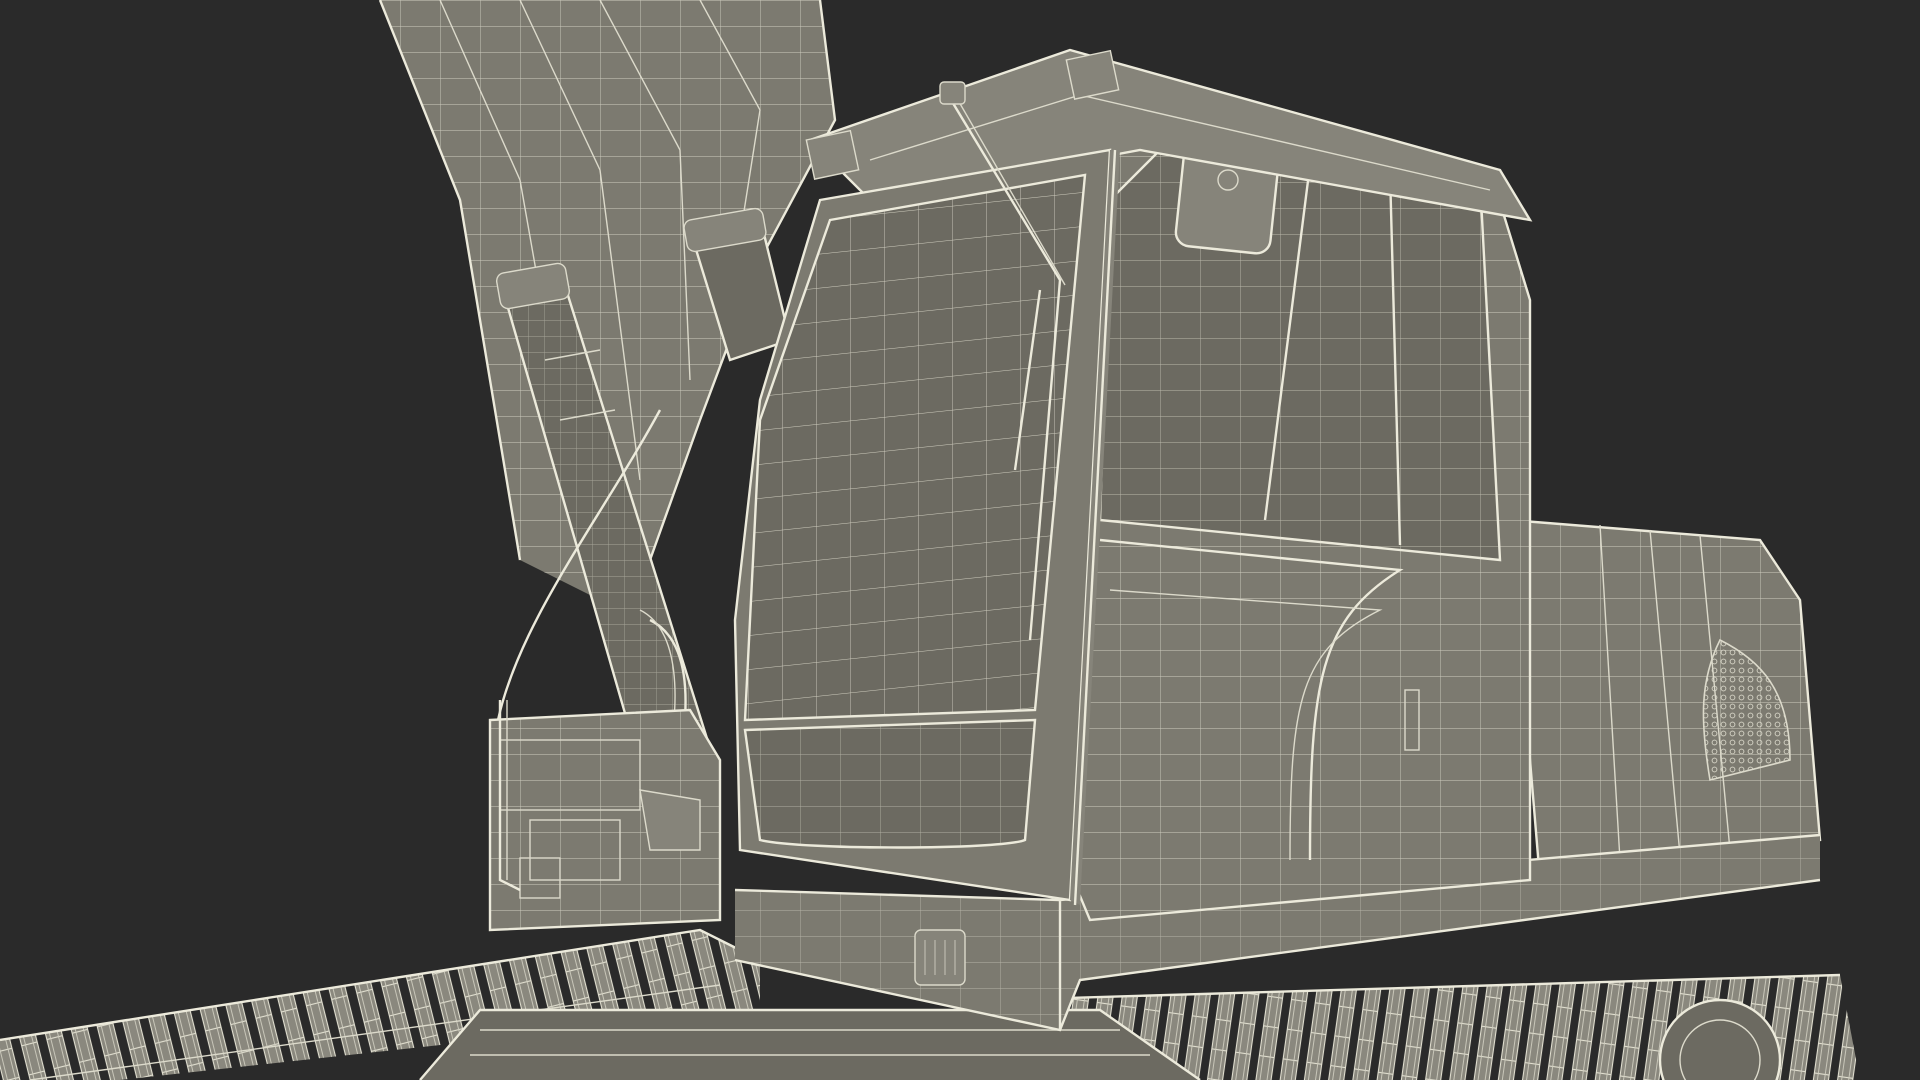 This screenshot has width=1920, height=1080. What do you see at coordinates (810, 1044) in the screenshot?
I see `undercarriage-frame` at bounding box center [810, 1044].